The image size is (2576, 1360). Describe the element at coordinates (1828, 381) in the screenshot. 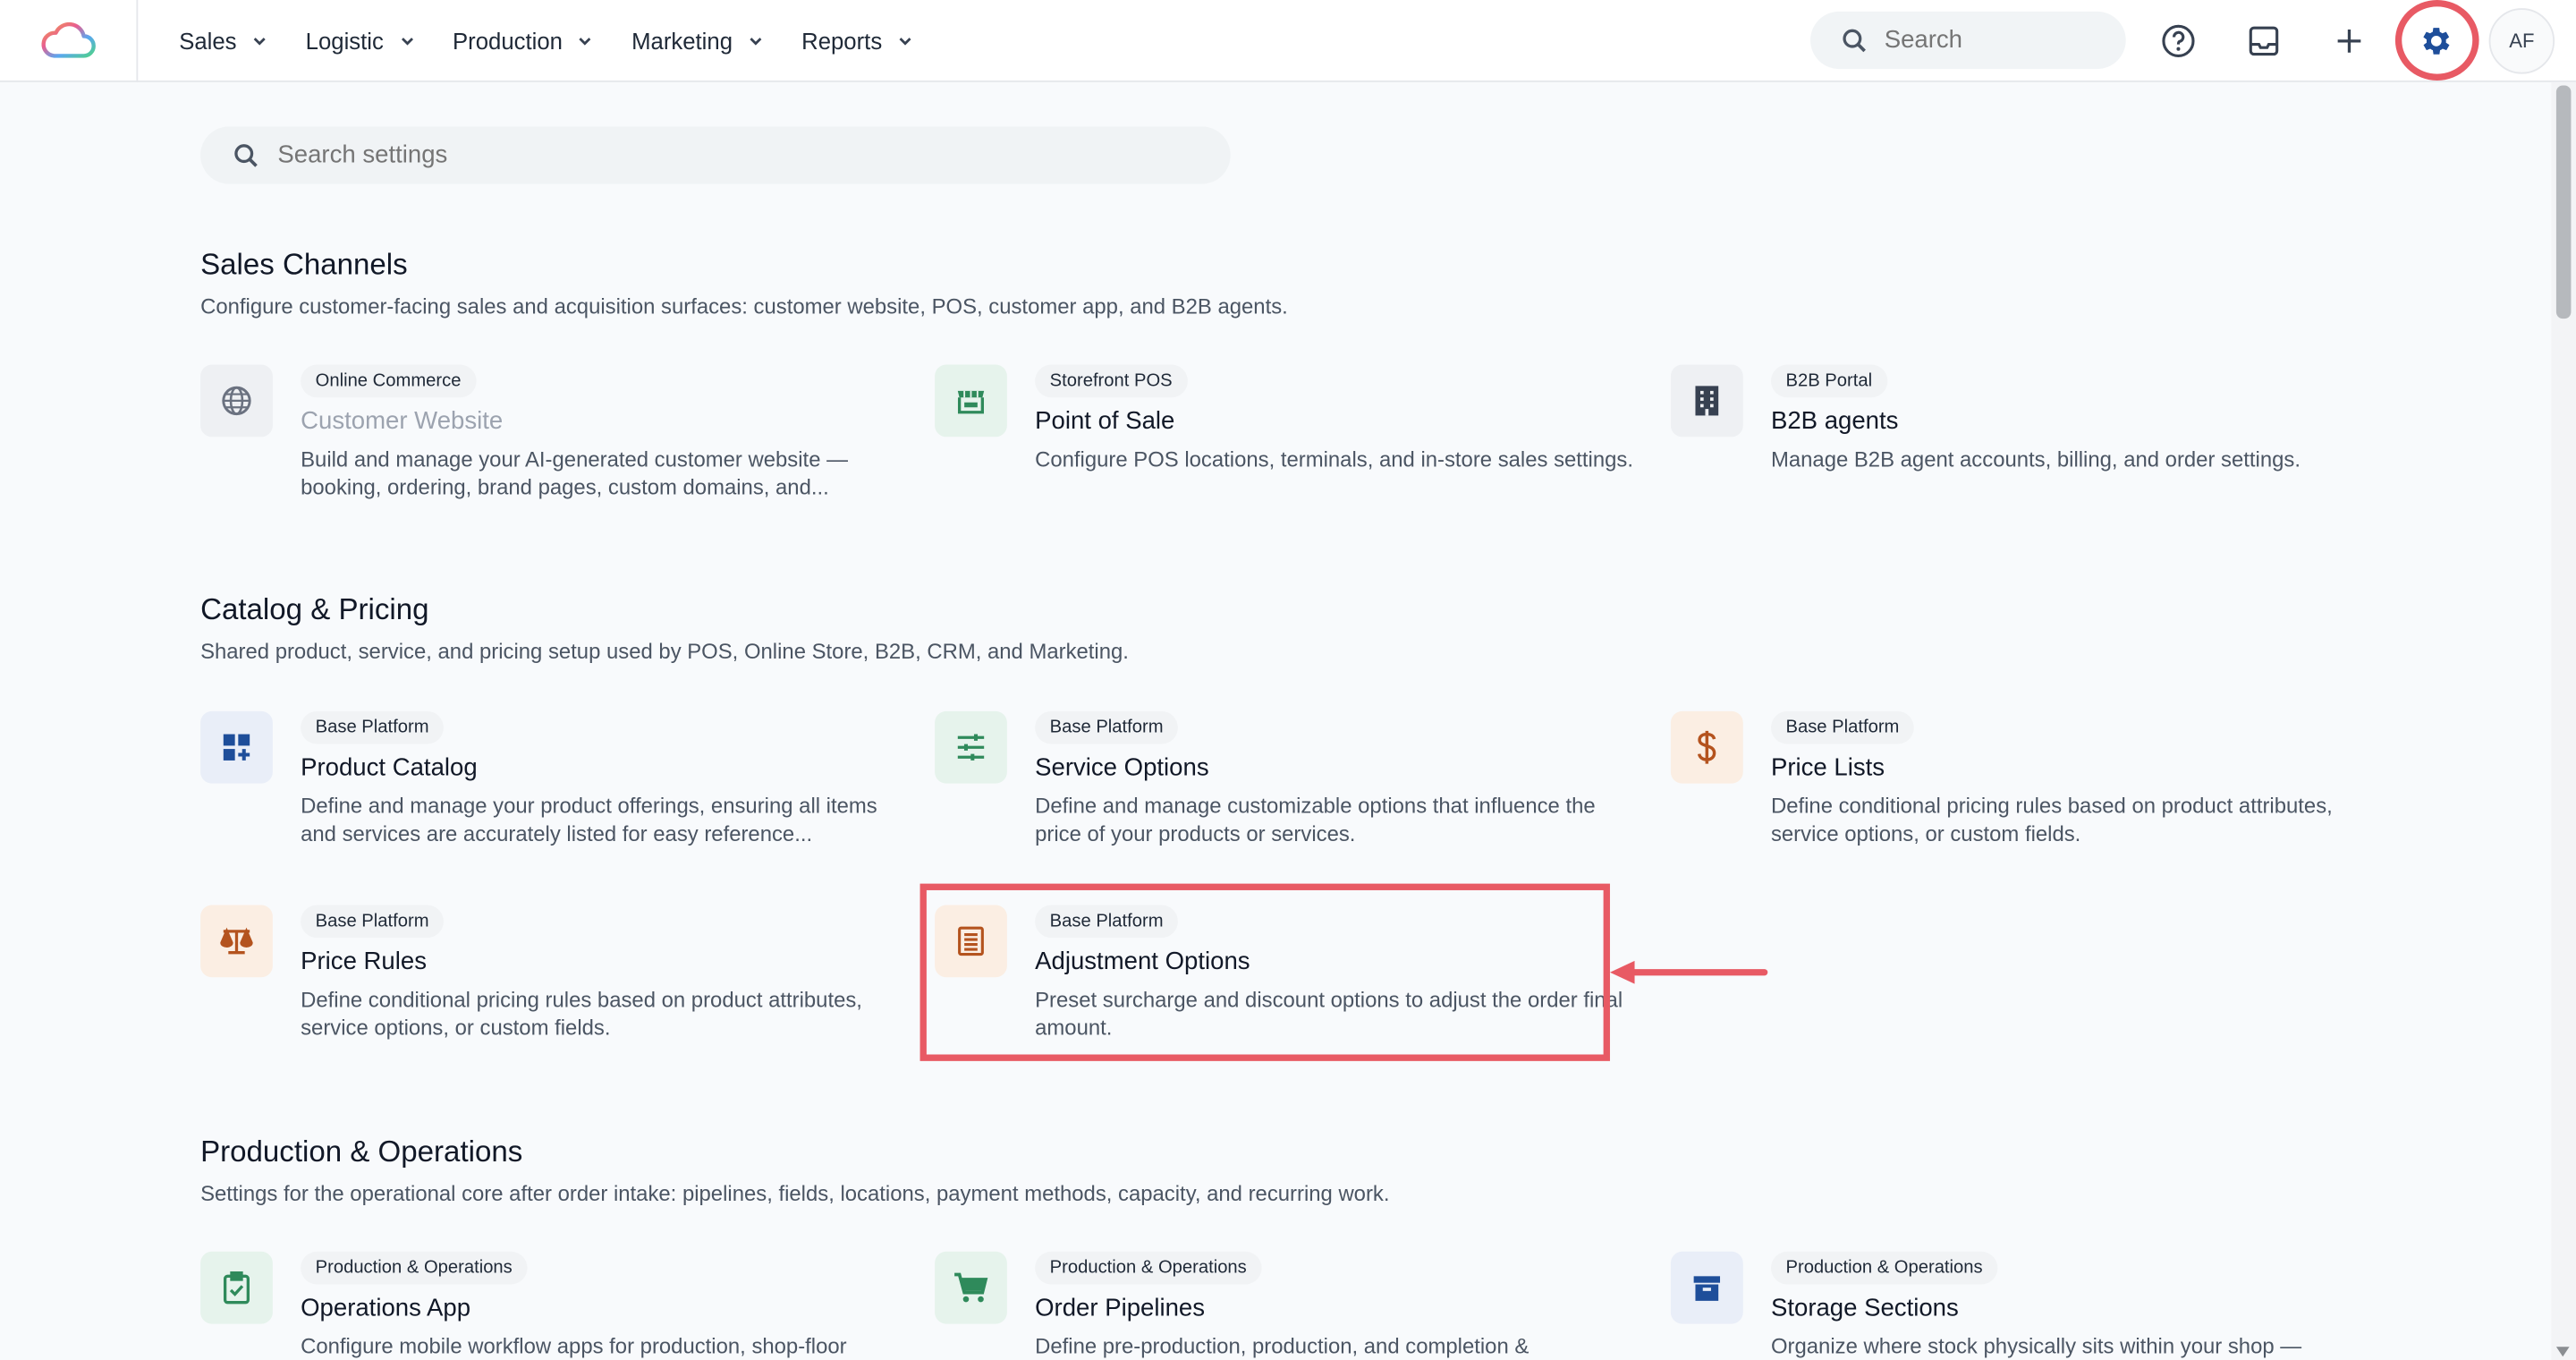

I see `card-badge: B2B Portal` at that location.